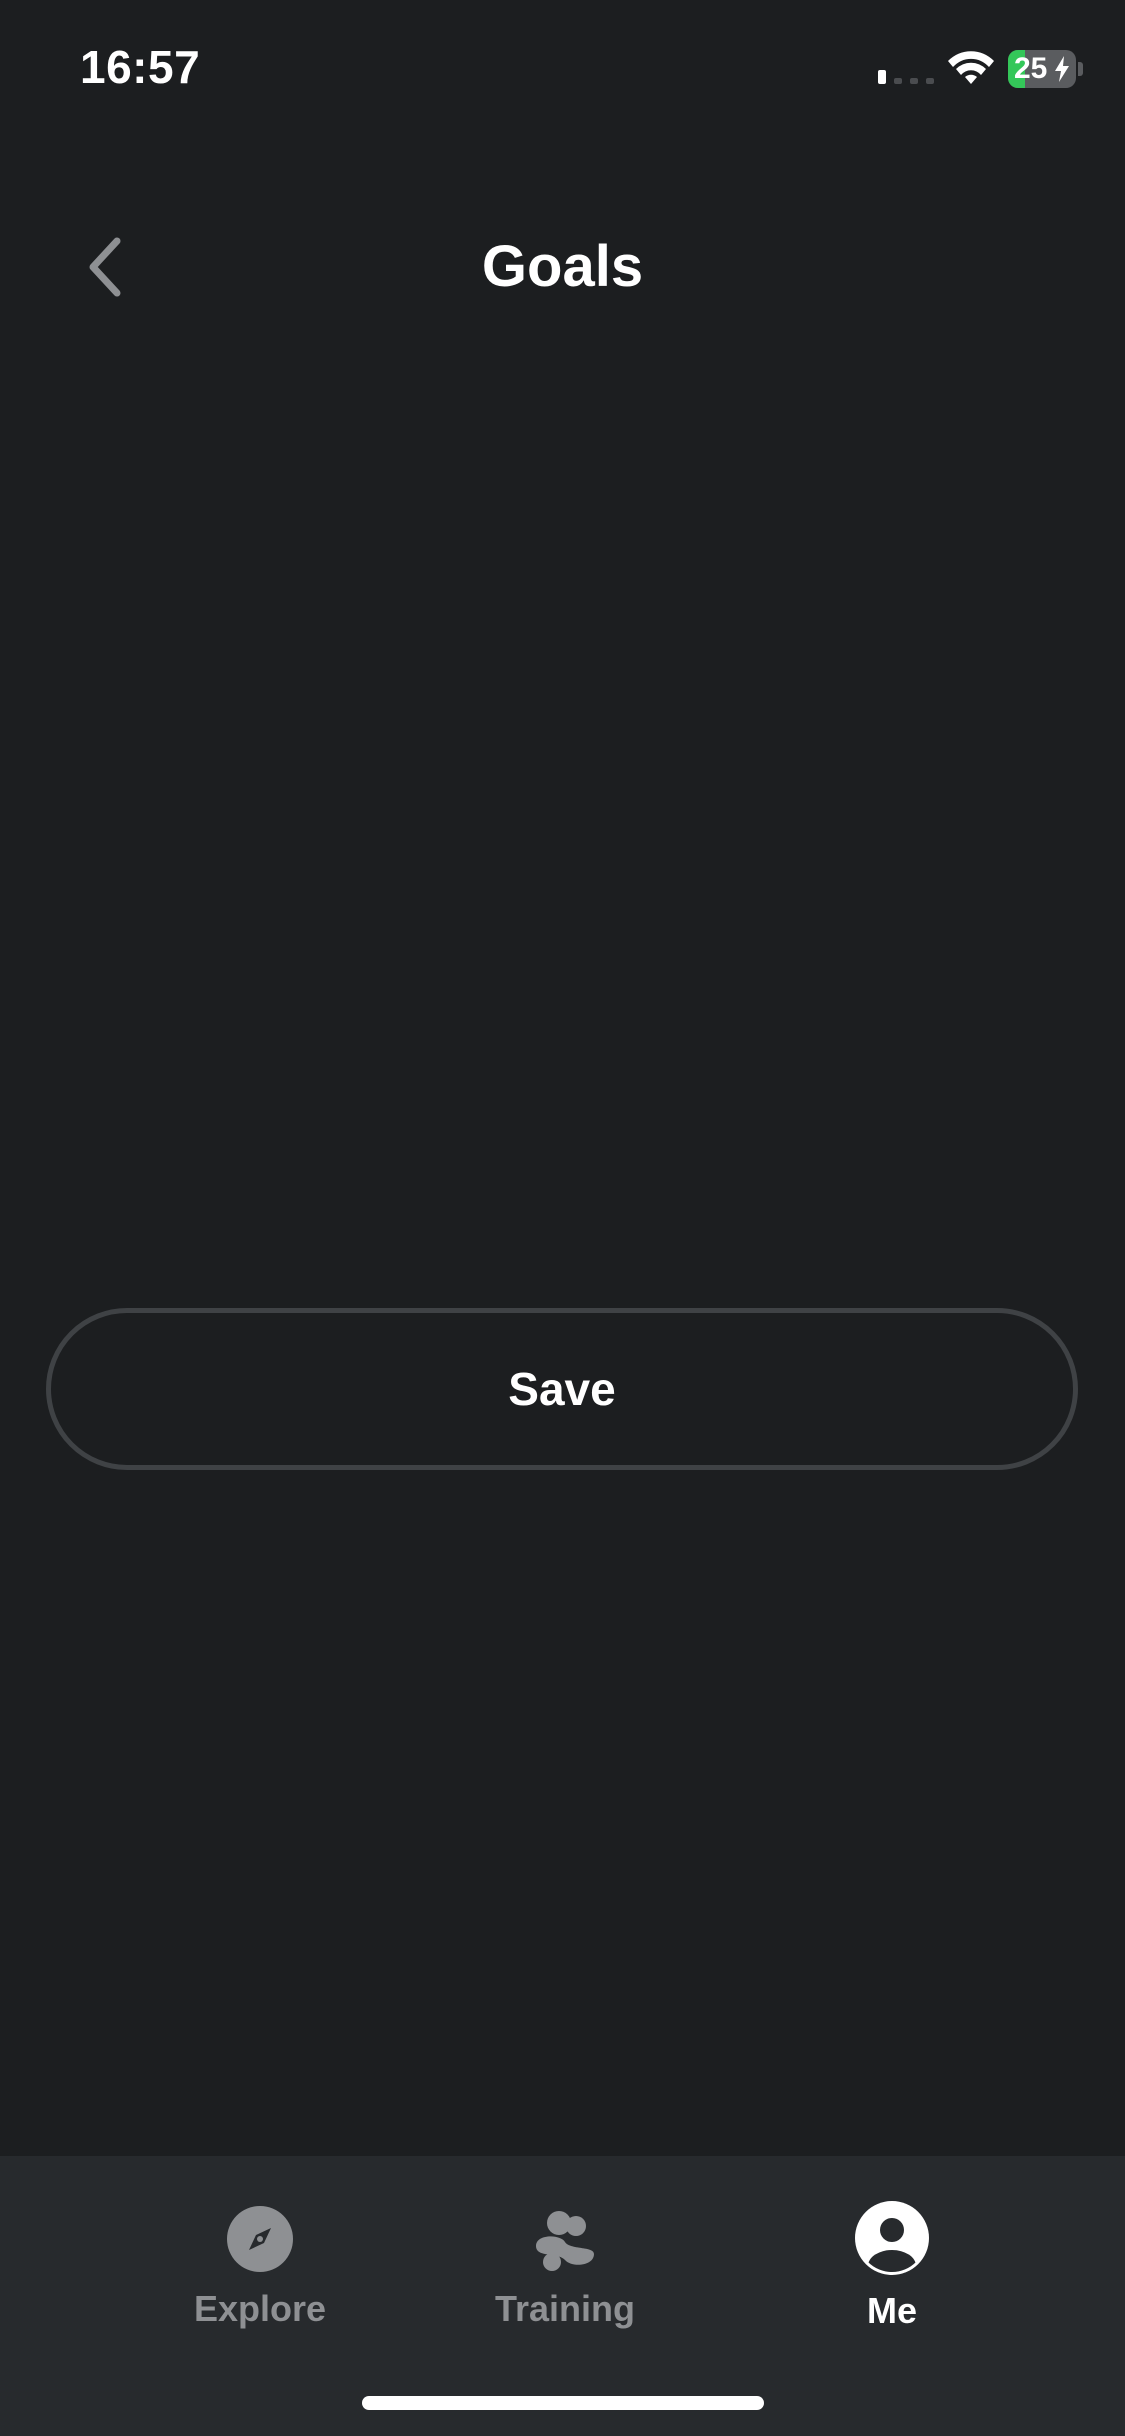 The image size is (1125, 2436). I want to click on wifi-icon, so click(971, 67).